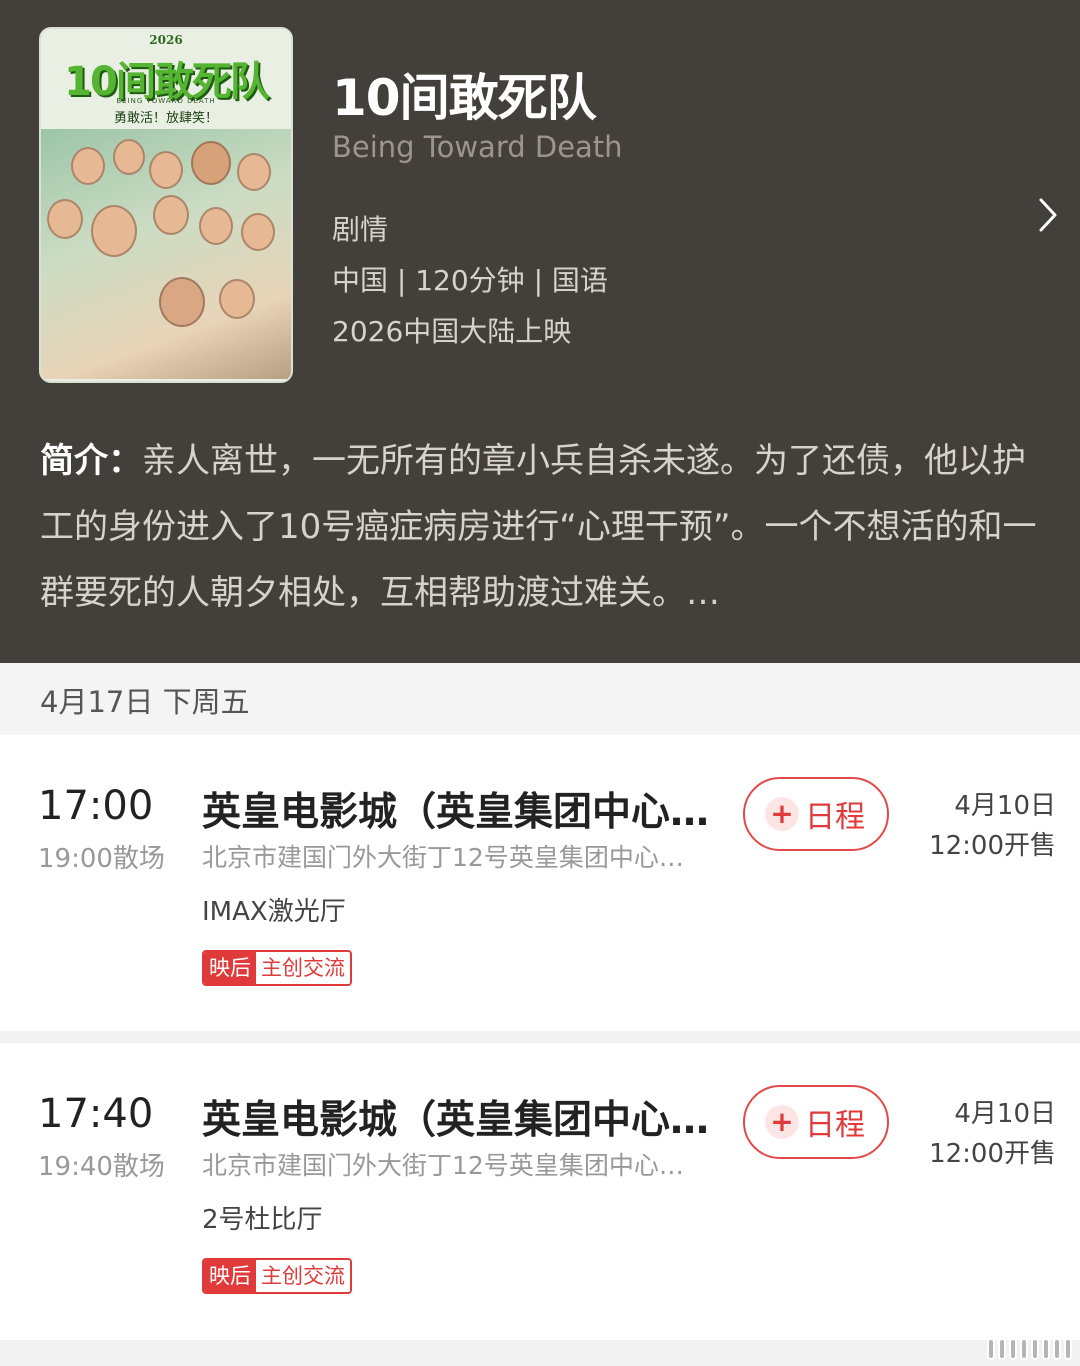  What do you see at coordinates (96, 1114) in the screenshot?
I see `show-time: 17:40` at bounding box center [96, 1114].